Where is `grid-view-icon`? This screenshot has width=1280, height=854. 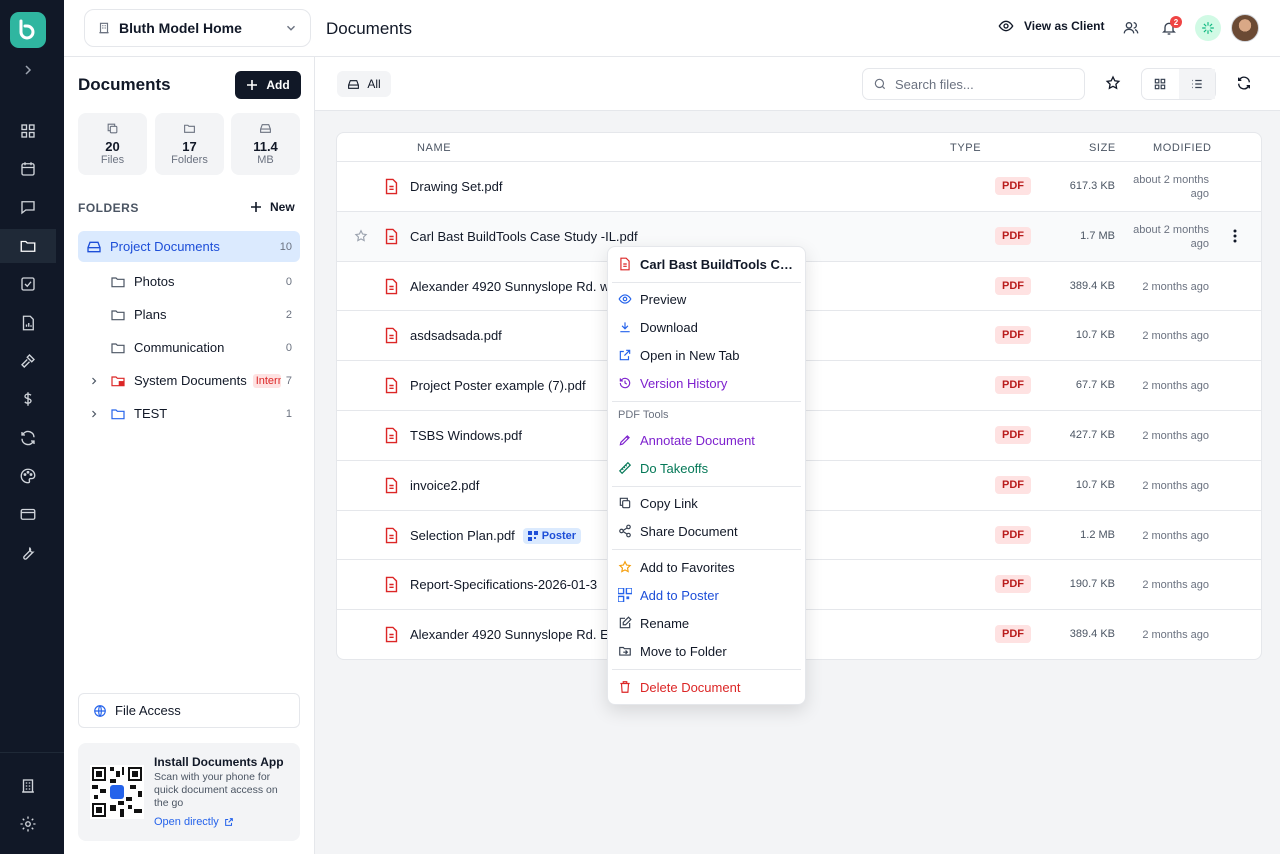 grid-view-icon is located at coordinates (1160, 84).